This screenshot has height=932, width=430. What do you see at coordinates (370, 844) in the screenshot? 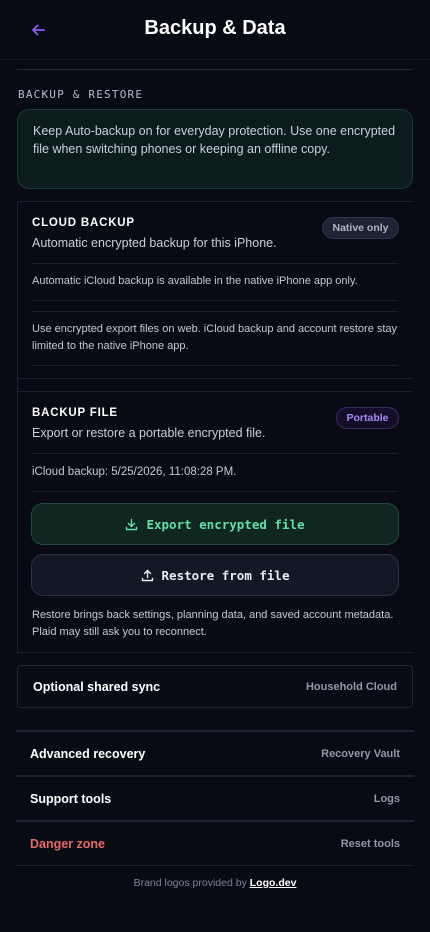
I see `danger-zone-value: Reset tools` at bounding box center [370, 844].